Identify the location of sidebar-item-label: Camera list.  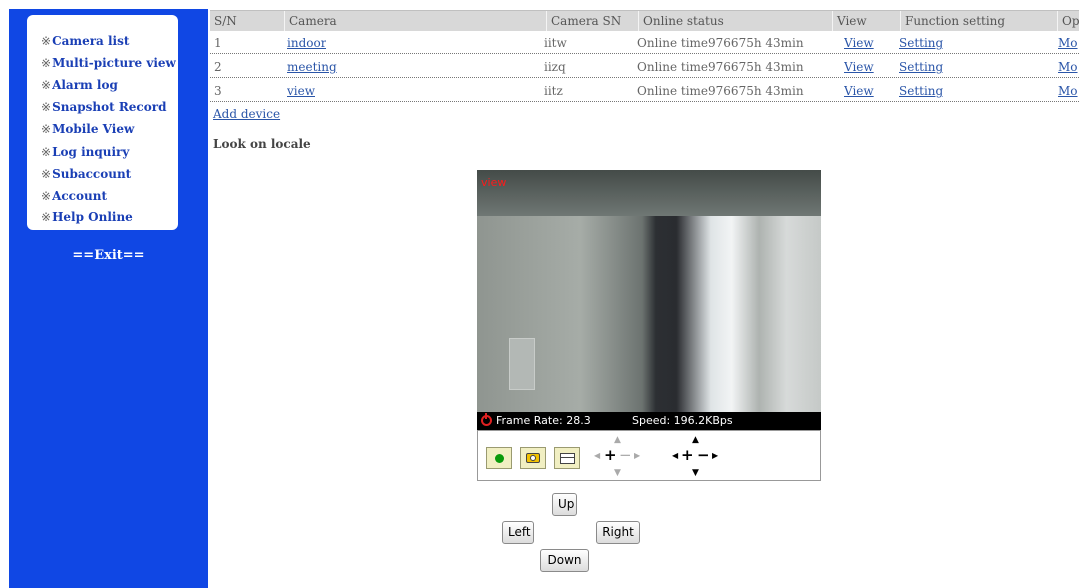
(91, 41).